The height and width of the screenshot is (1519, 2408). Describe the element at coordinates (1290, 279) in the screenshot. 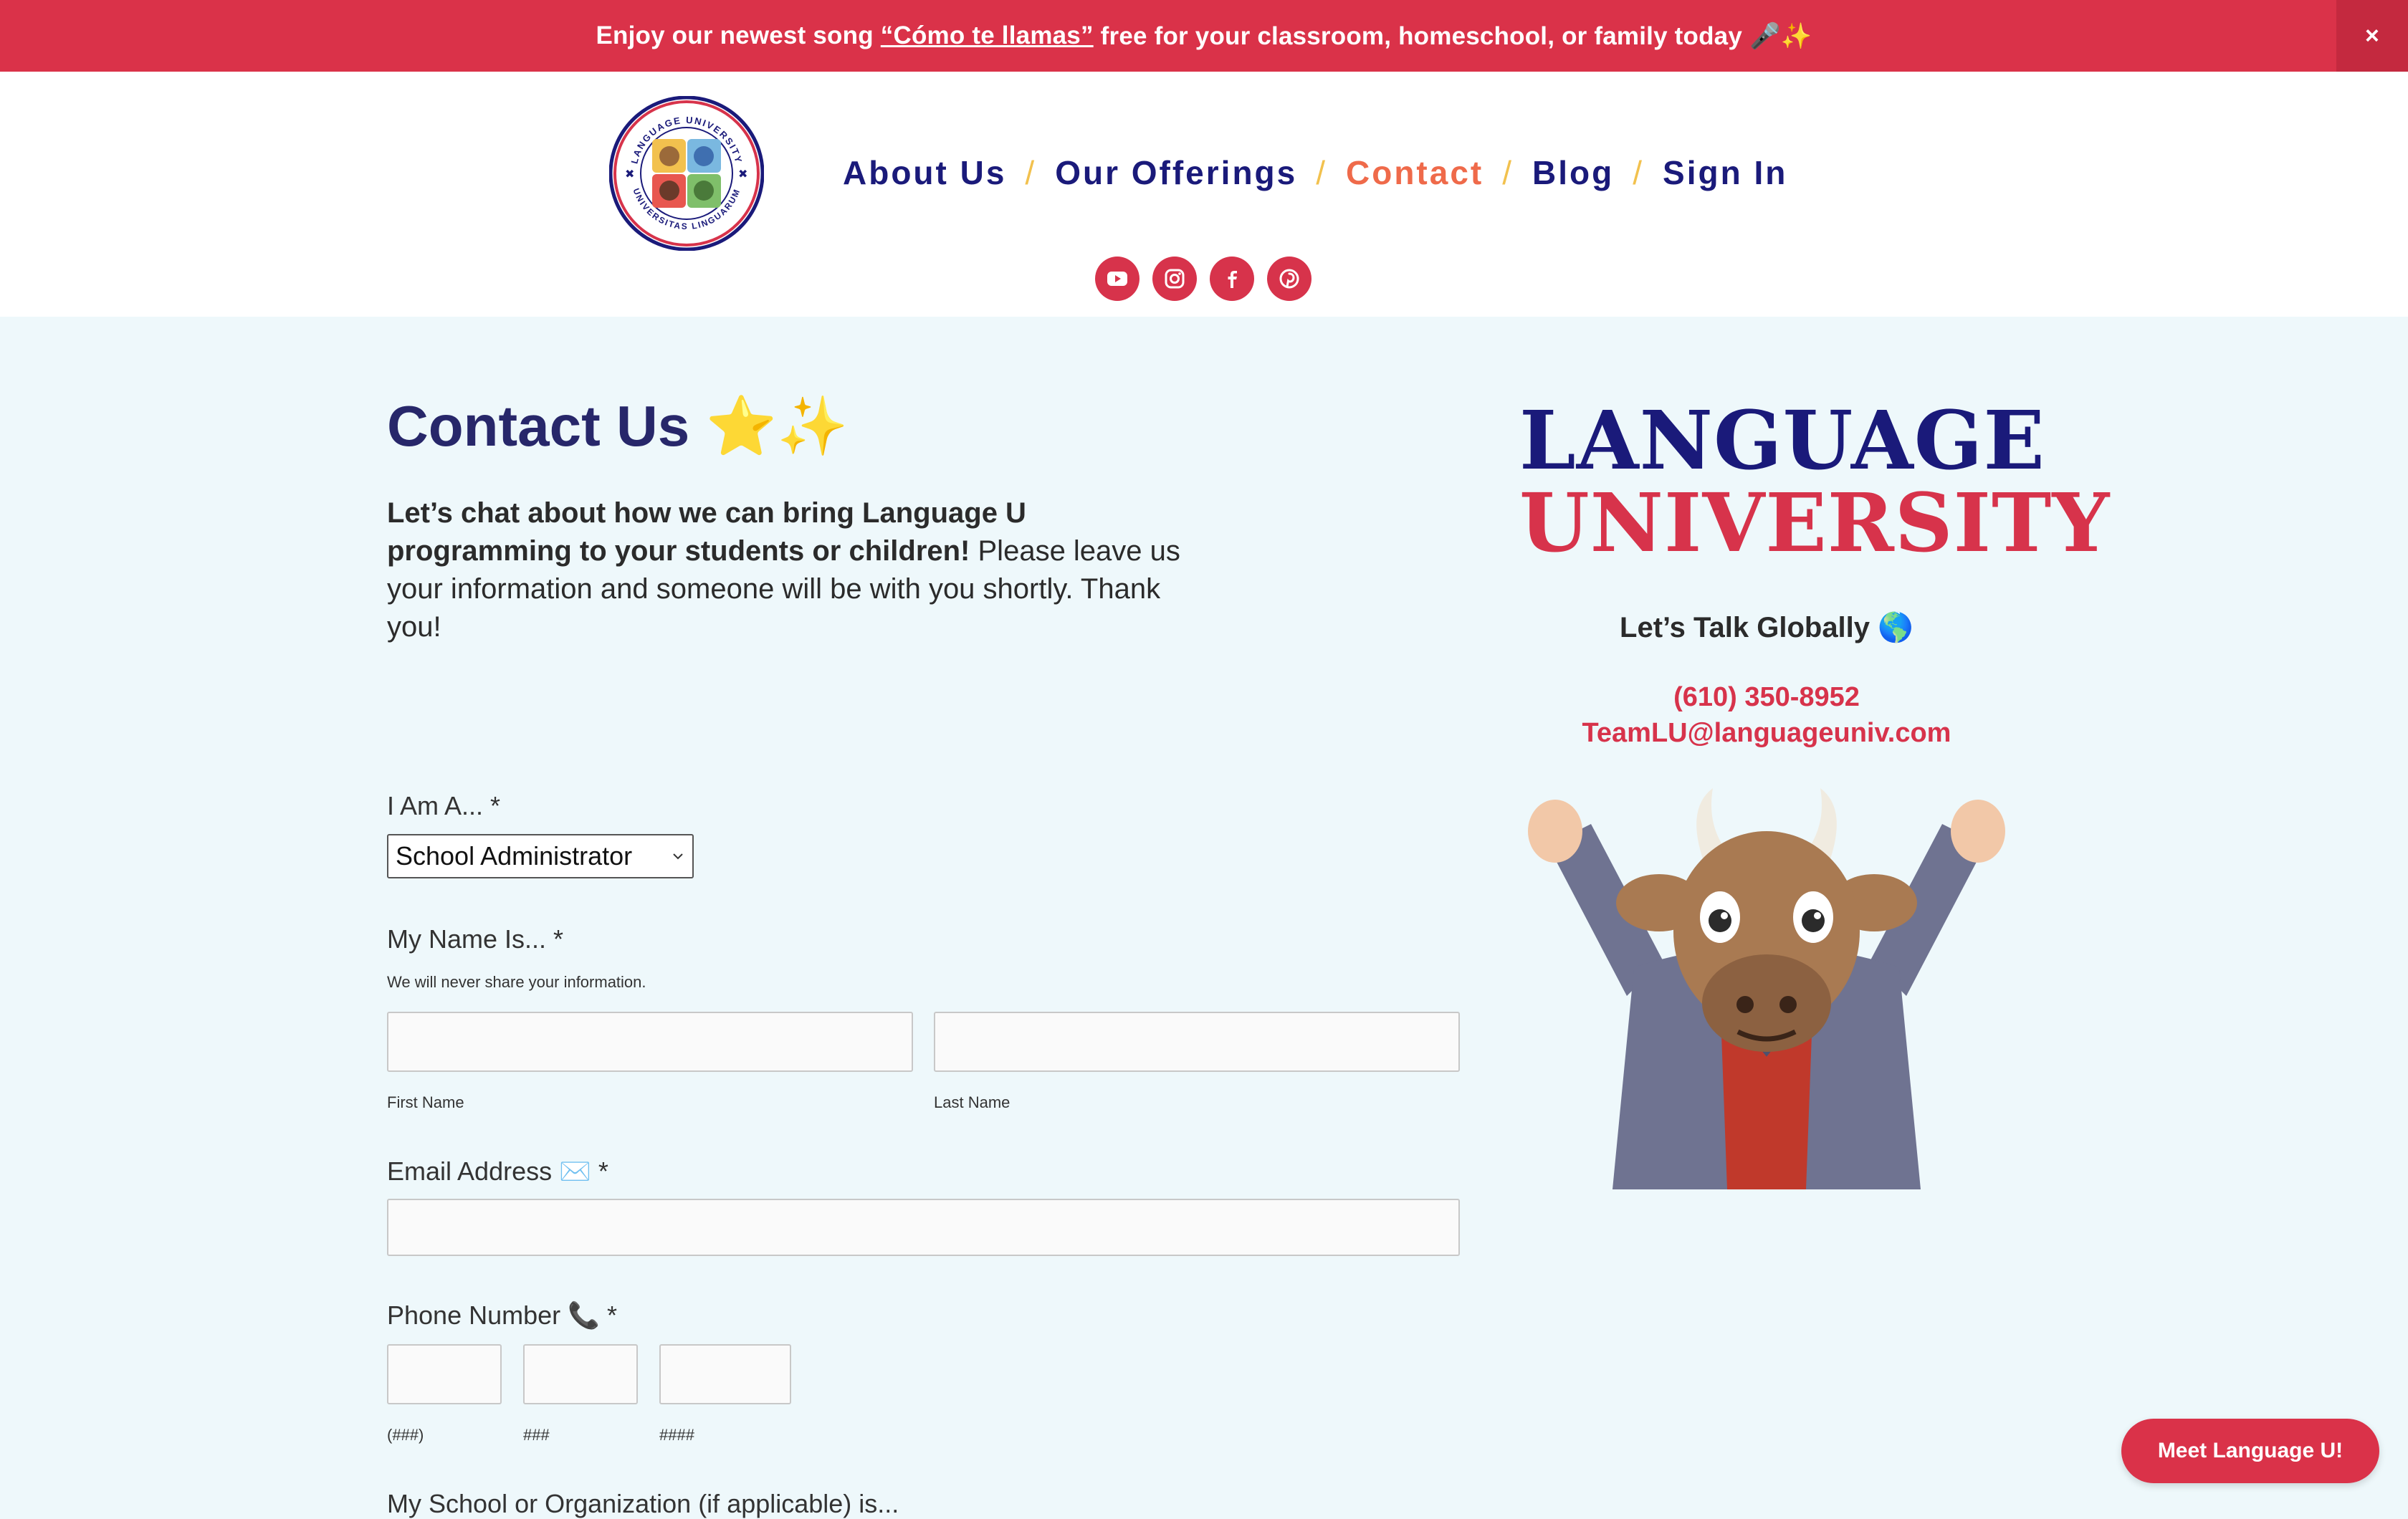

I see `pinterest-icon` at that location.